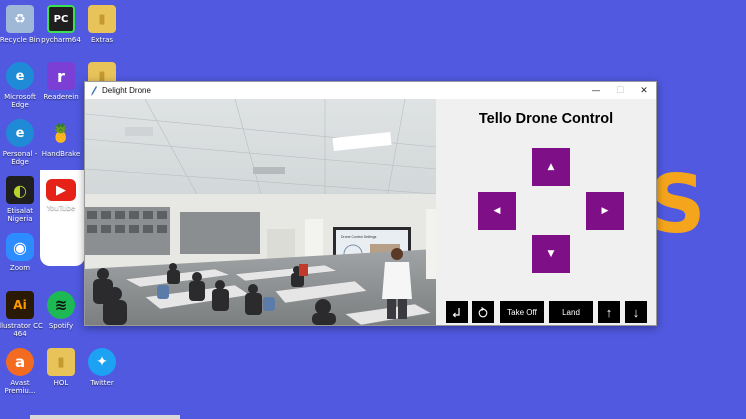 This screenshot has height=419, width=746. I want to click on close-button: ✕, so click(644, 90).